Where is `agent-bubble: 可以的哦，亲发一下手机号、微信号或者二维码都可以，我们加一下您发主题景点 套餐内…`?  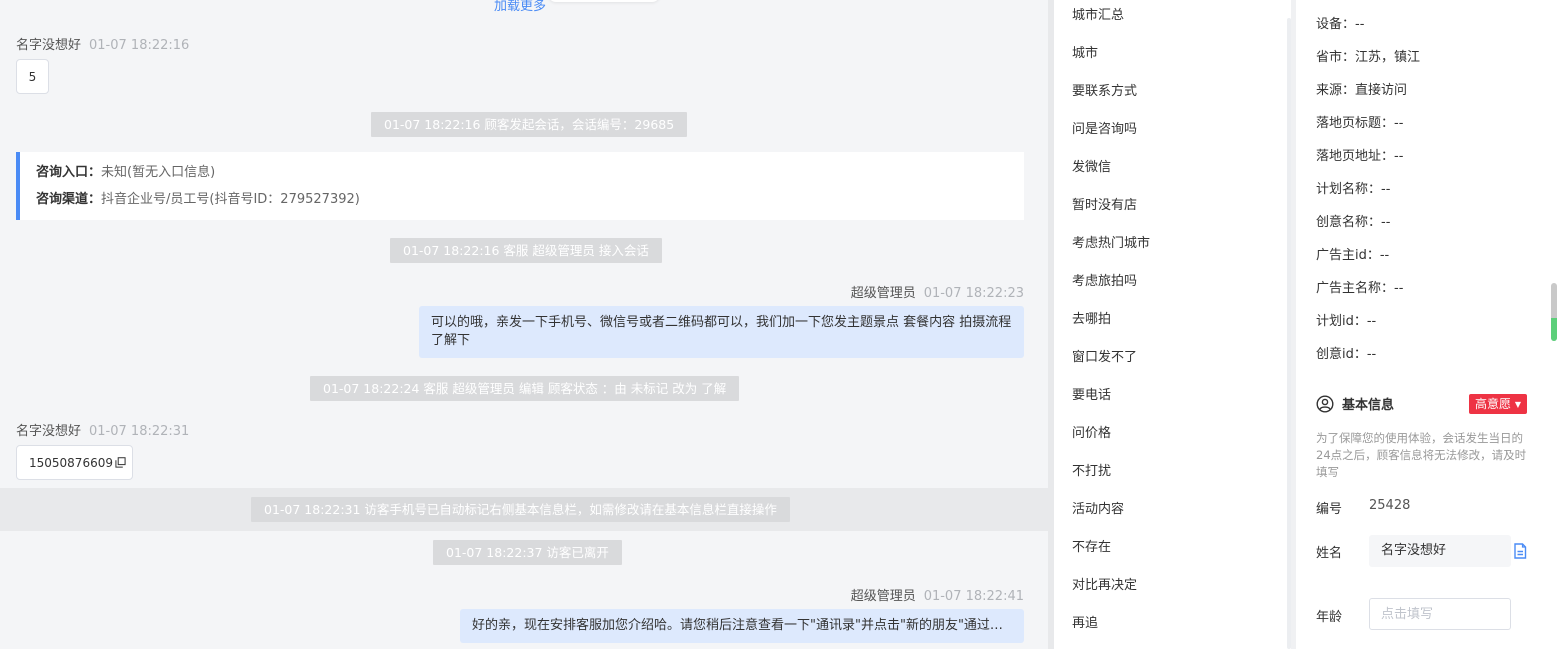
agent-bubble: 可以的哦，亲发一下手机号、微信号或者二维码都可以，我们加一下您发主题景点 套餐内… is located at coordinates (721, 332).